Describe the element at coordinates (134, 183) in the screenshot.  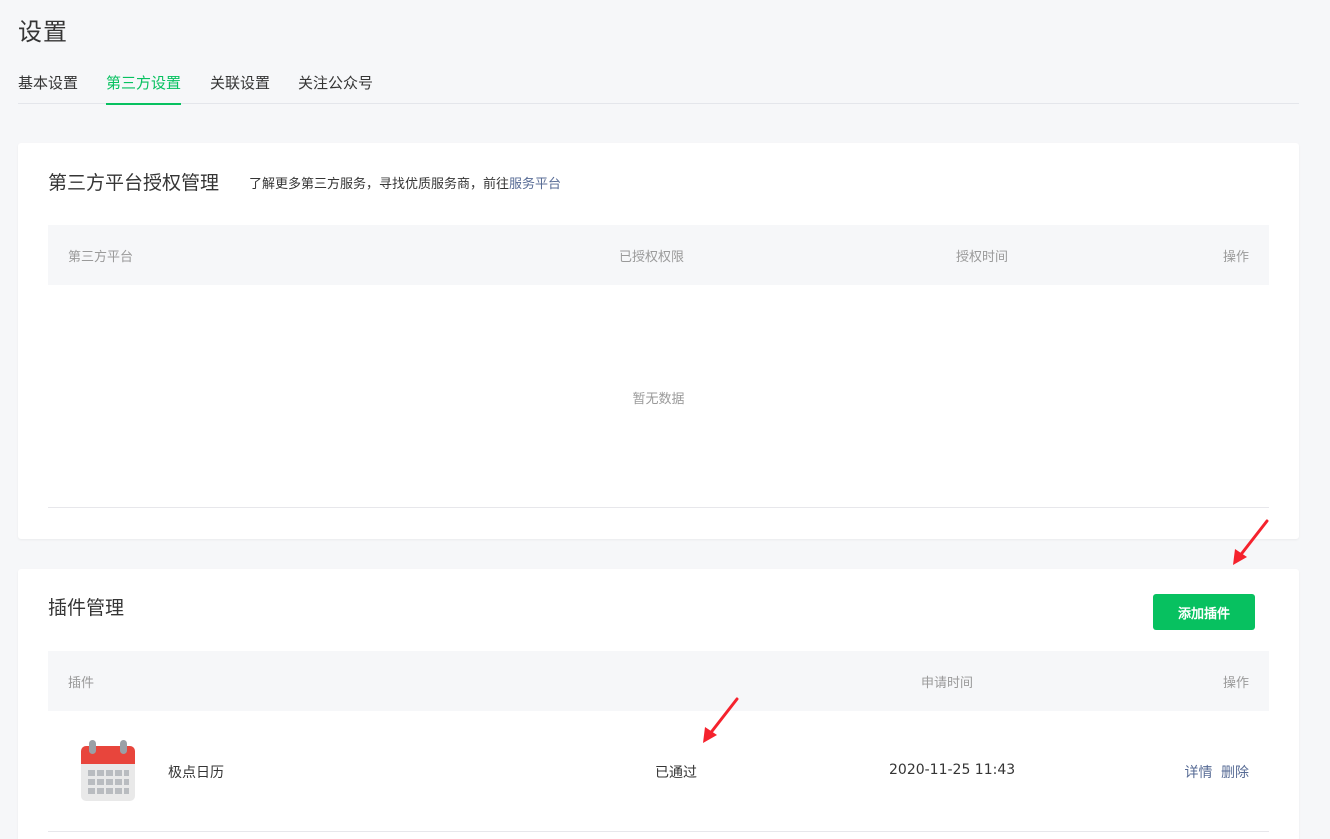
I see `auth-section-title: 第三方平台授权管理` at that location.